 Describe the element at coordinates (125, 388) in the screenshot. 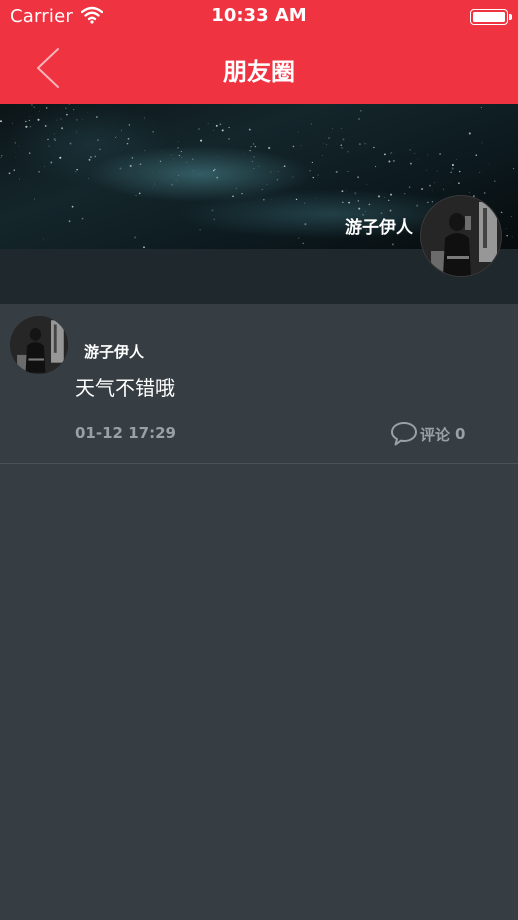

I see `post-text: 天气不错哦` at that location.